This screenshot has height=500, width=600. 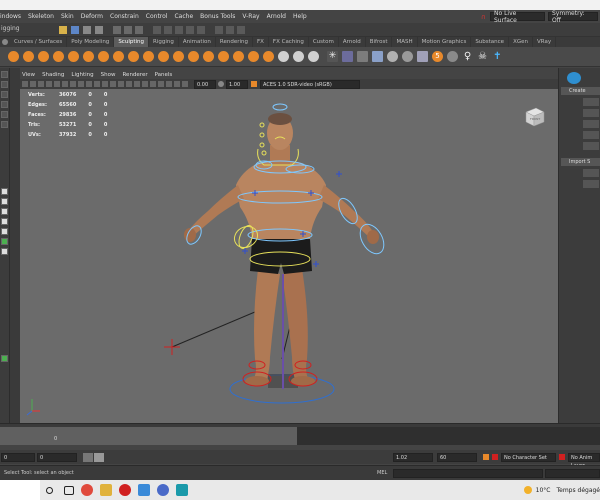 I want to click on menu-item: Control, so click(x=157, y=16).